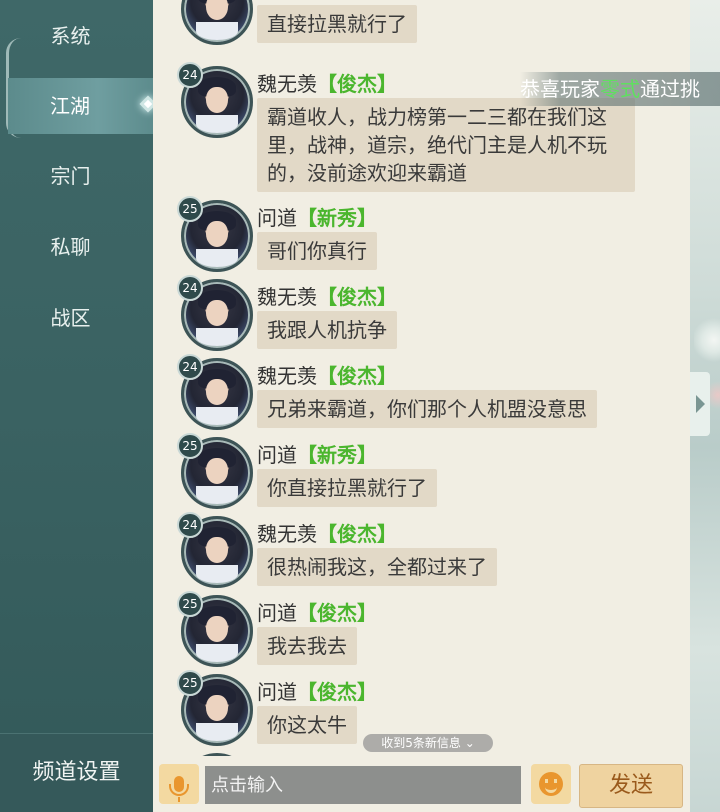  I want to click on announcement-player: 零式, so click(620, 89).